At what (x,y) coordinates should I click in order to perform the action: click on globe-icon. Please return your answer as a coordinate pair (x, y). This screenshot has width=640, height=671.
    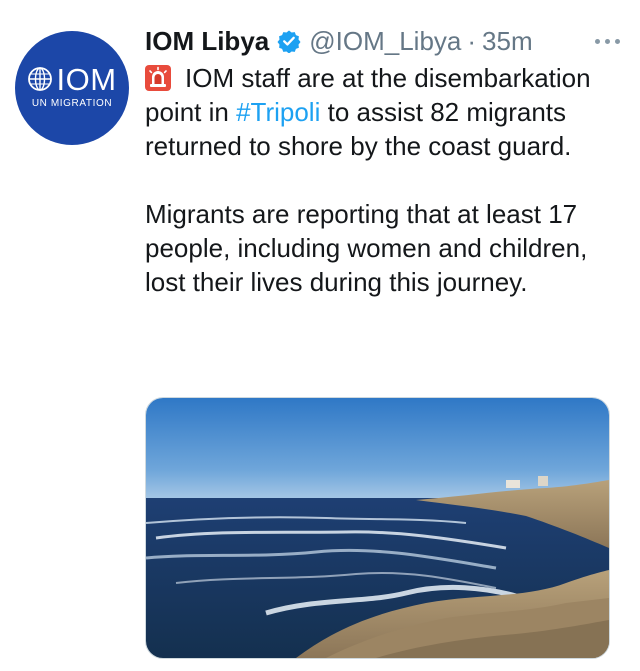
    Looking at the image, I should click on (40, 79).